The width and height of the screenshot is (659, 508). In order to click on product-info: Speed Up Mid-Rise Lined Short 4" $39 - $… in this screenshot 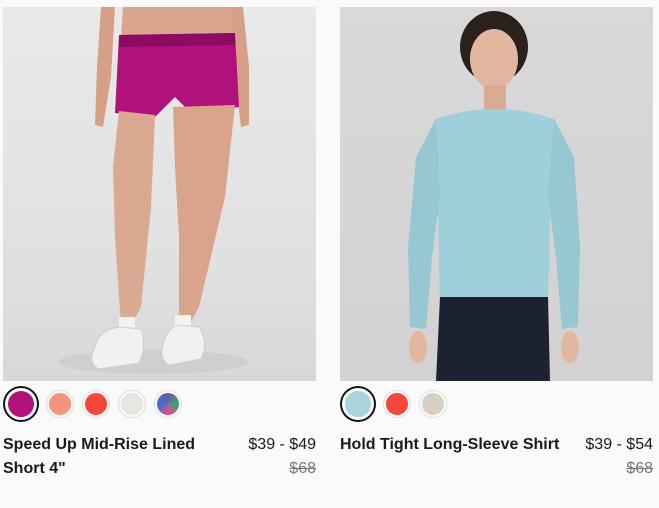, I will do `click(159, 457)`.